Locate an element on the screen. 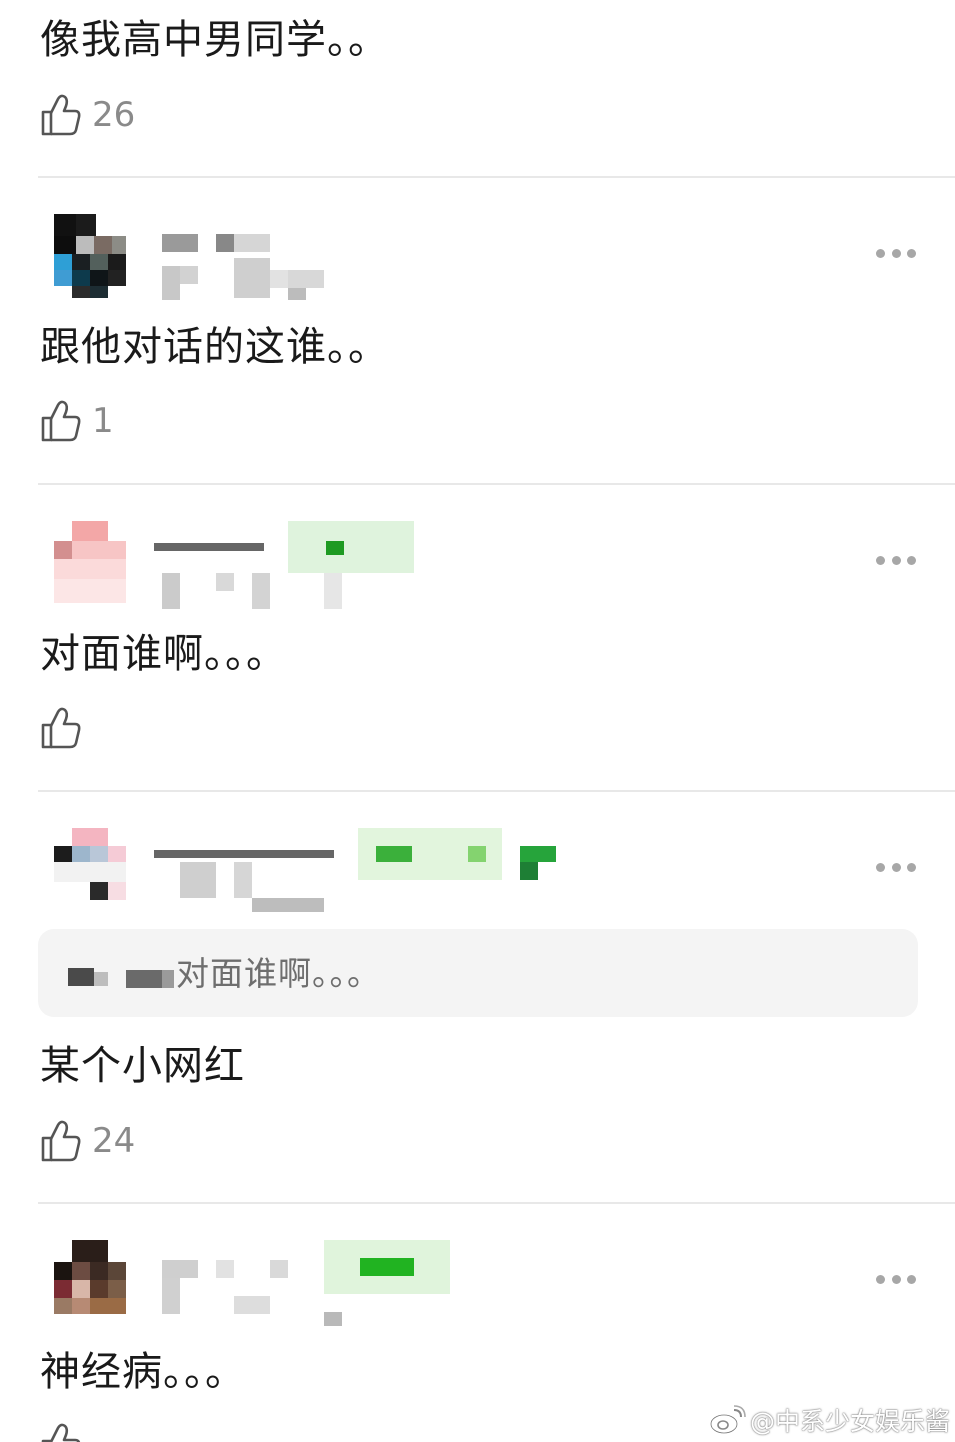  like-button: 26 is located at coordinates (87, 115).